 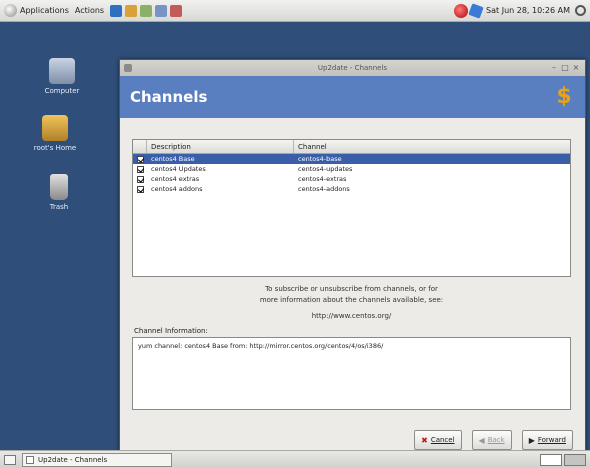 What do you see at coordinates (576, 68) in the screenshot?
I see `close-icon: ×` at bounding box center [576, 68].